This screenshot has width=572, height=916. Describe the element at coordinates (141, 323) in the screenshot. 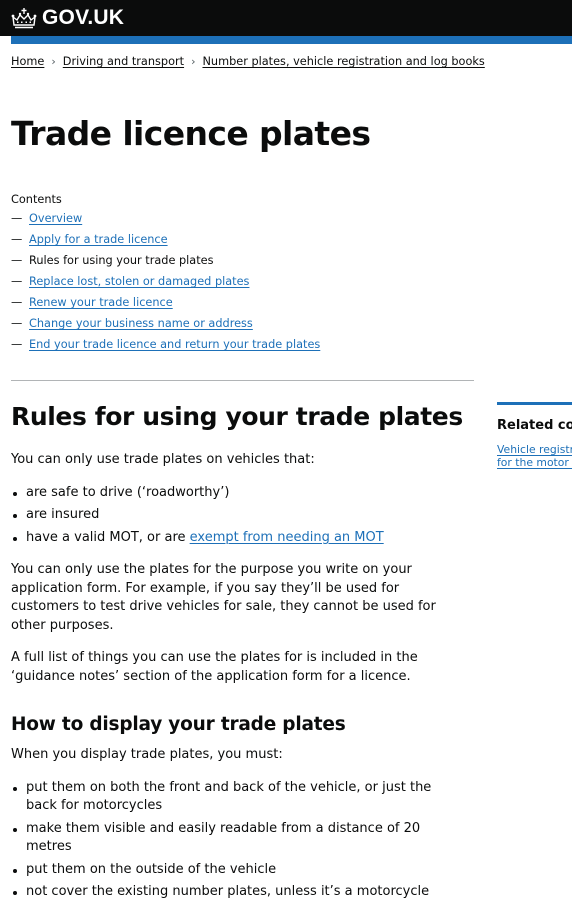

I see `contents-link-change: Change your business name or address` at that location.